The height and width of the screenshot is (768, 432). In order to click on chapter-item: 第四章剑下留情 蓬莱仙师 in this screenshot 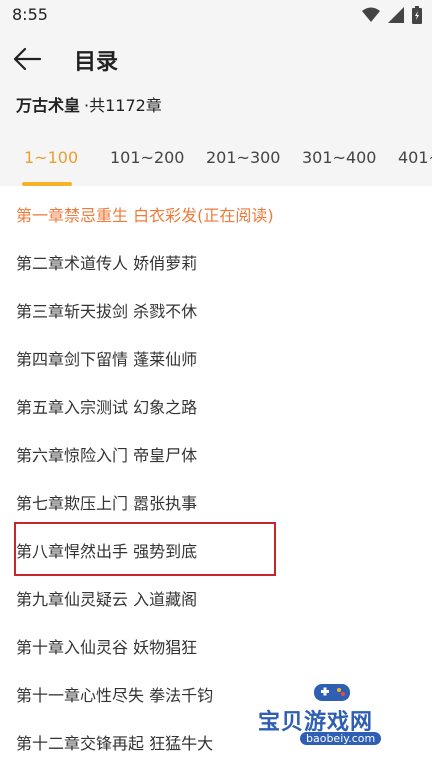, I will do `click(106, 358)`.